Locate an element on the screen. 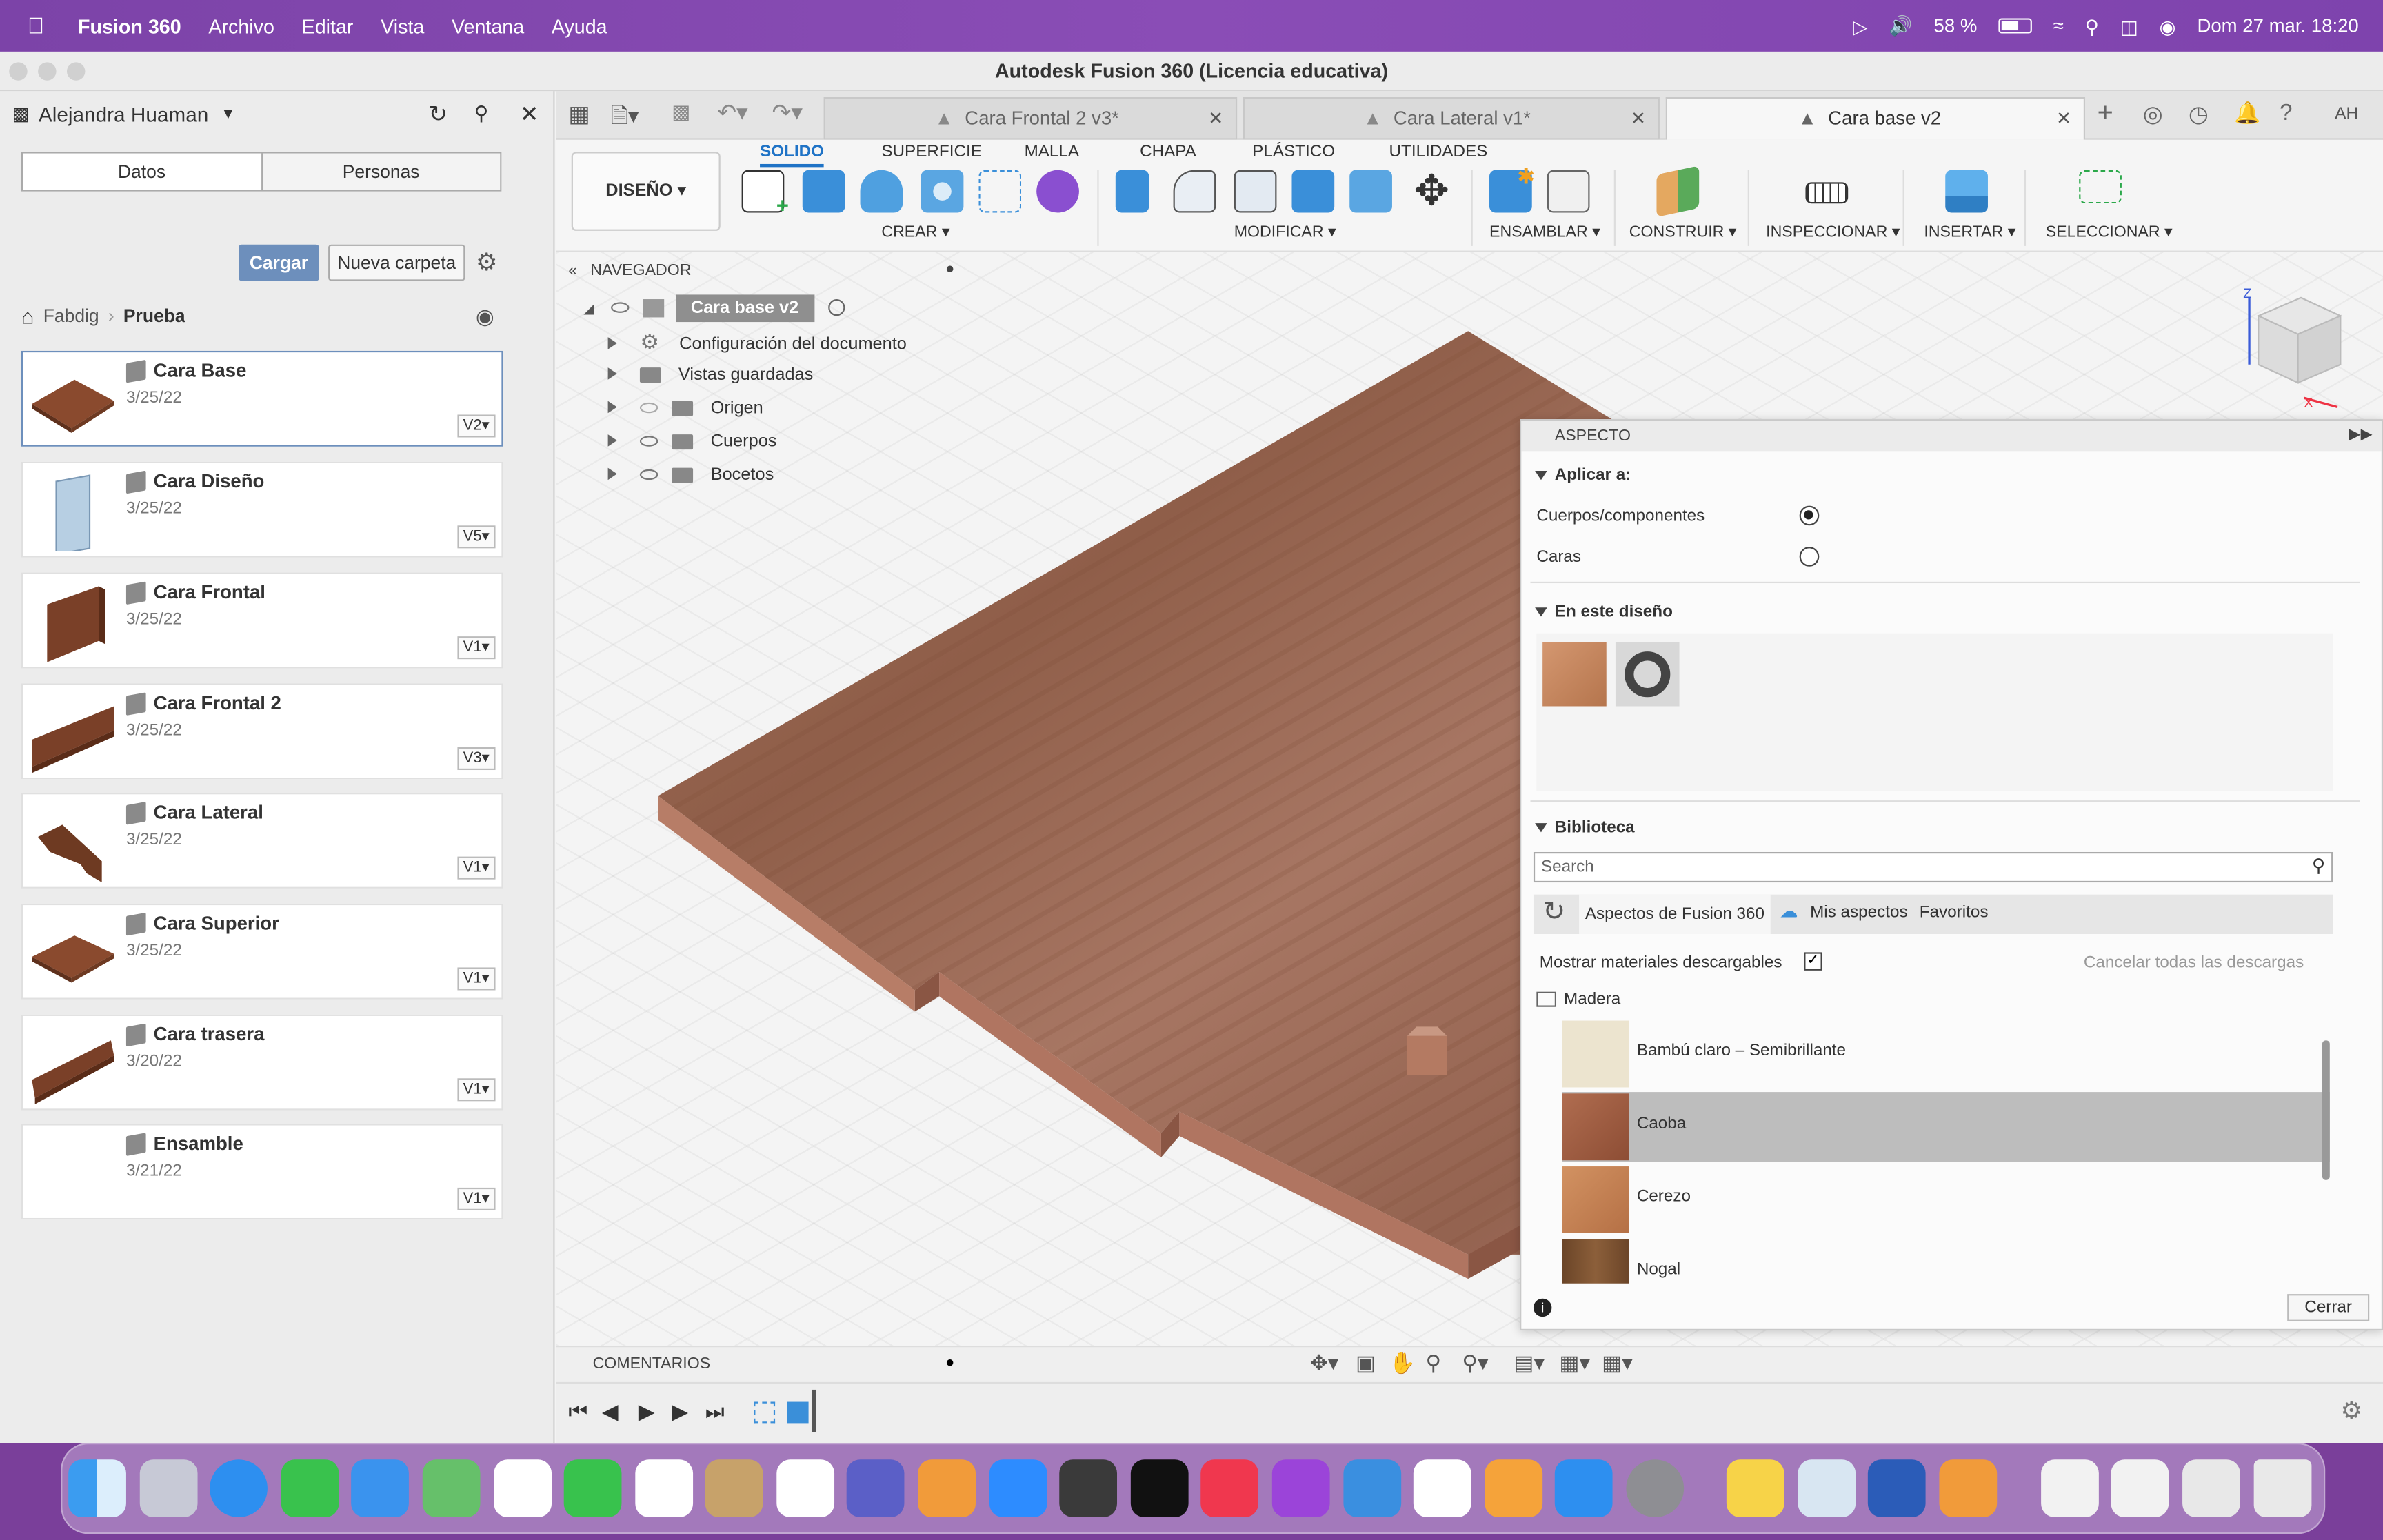 The width and height of the screenshot is (2383, 1540). refresh-icon: ↻ is located at coordinates (438, 114).